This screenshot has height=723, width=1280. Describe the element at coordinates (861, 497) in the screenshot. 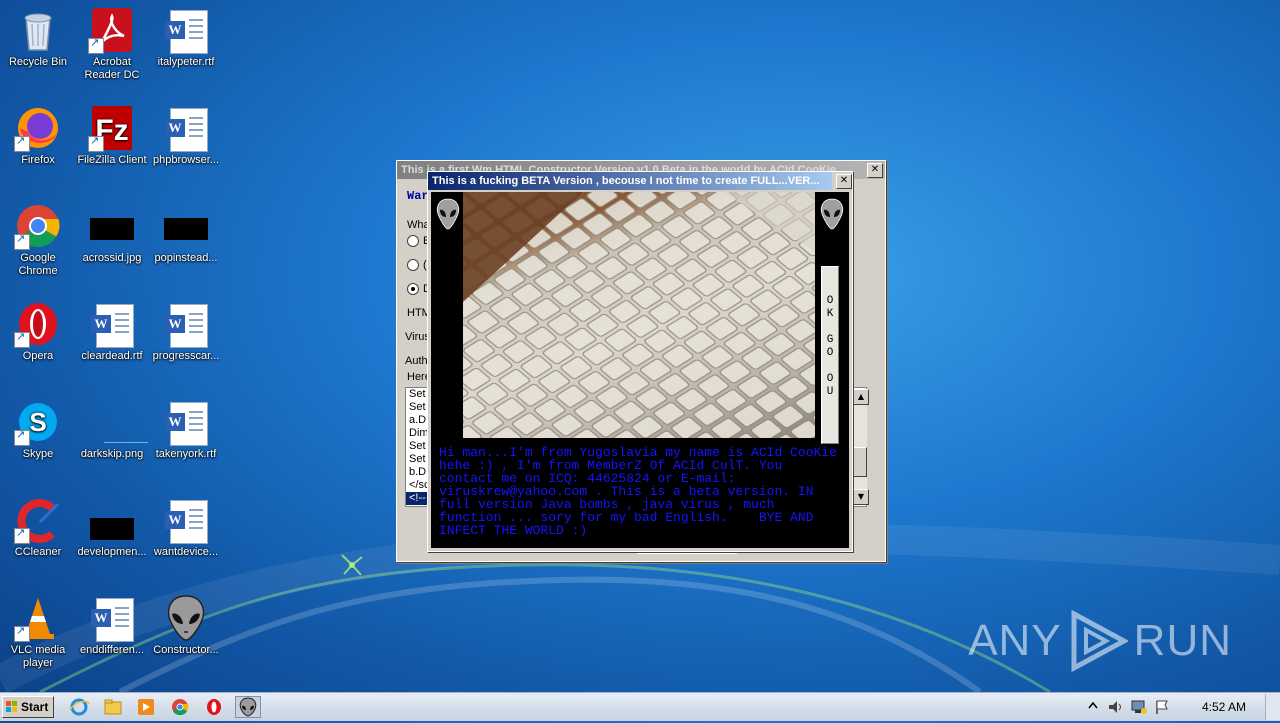

I see `scroll-down-arrow-icon: ▼` at that location.